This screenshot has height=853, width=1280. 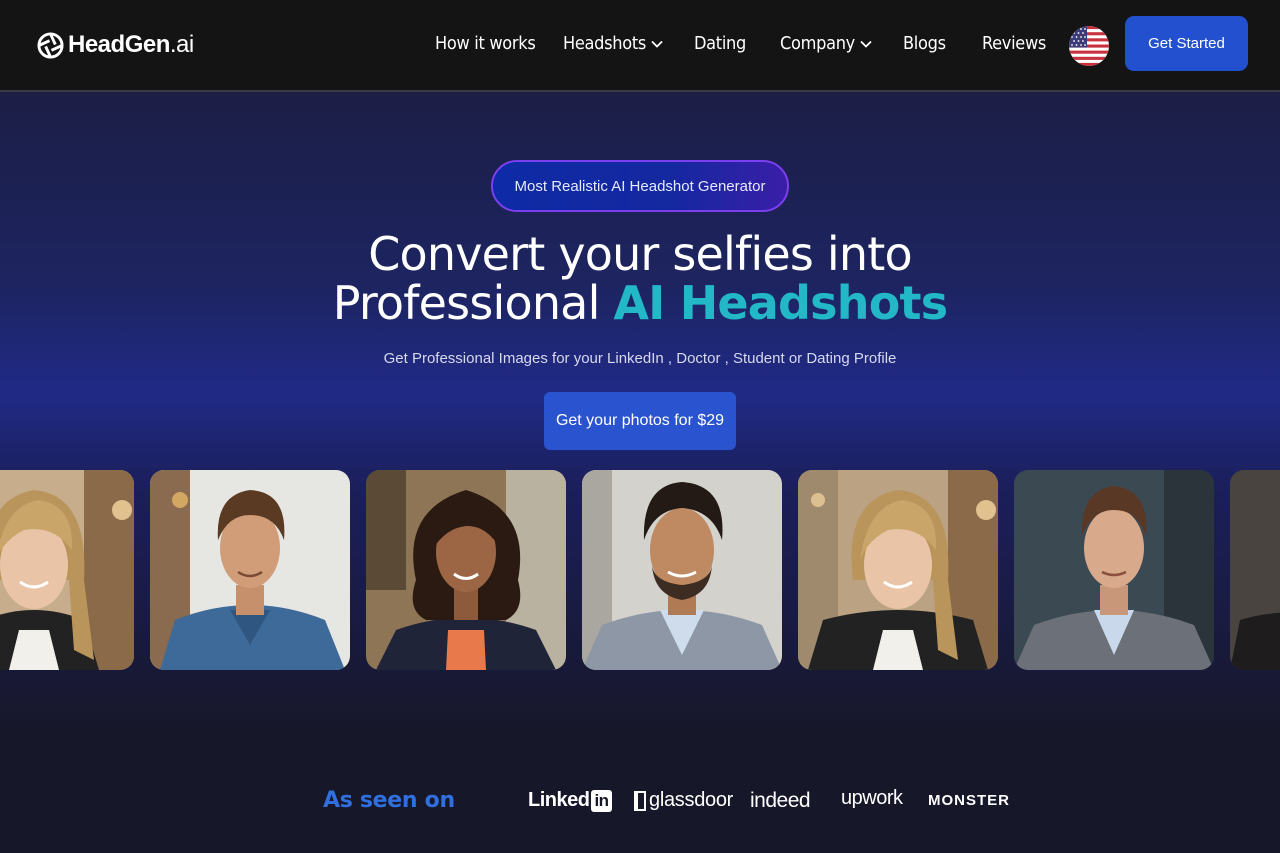 What do you see at coordinates (780, 303) in the screenshot?
I see `hero-title-accent: AI Headshots` at bounding box center [780, 303].